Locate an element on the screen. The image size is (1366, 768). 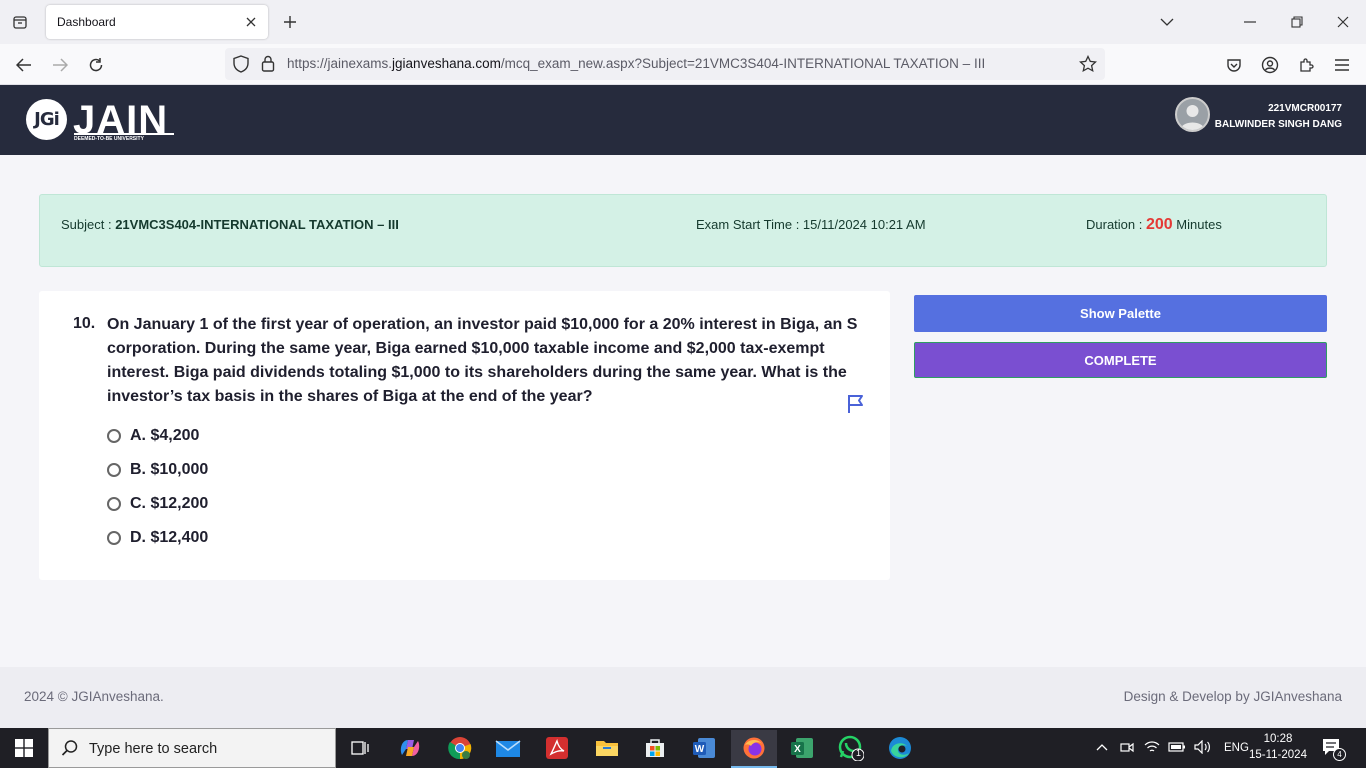
clock-date: 15-11-2024 is located at coordinates (1278, 755).